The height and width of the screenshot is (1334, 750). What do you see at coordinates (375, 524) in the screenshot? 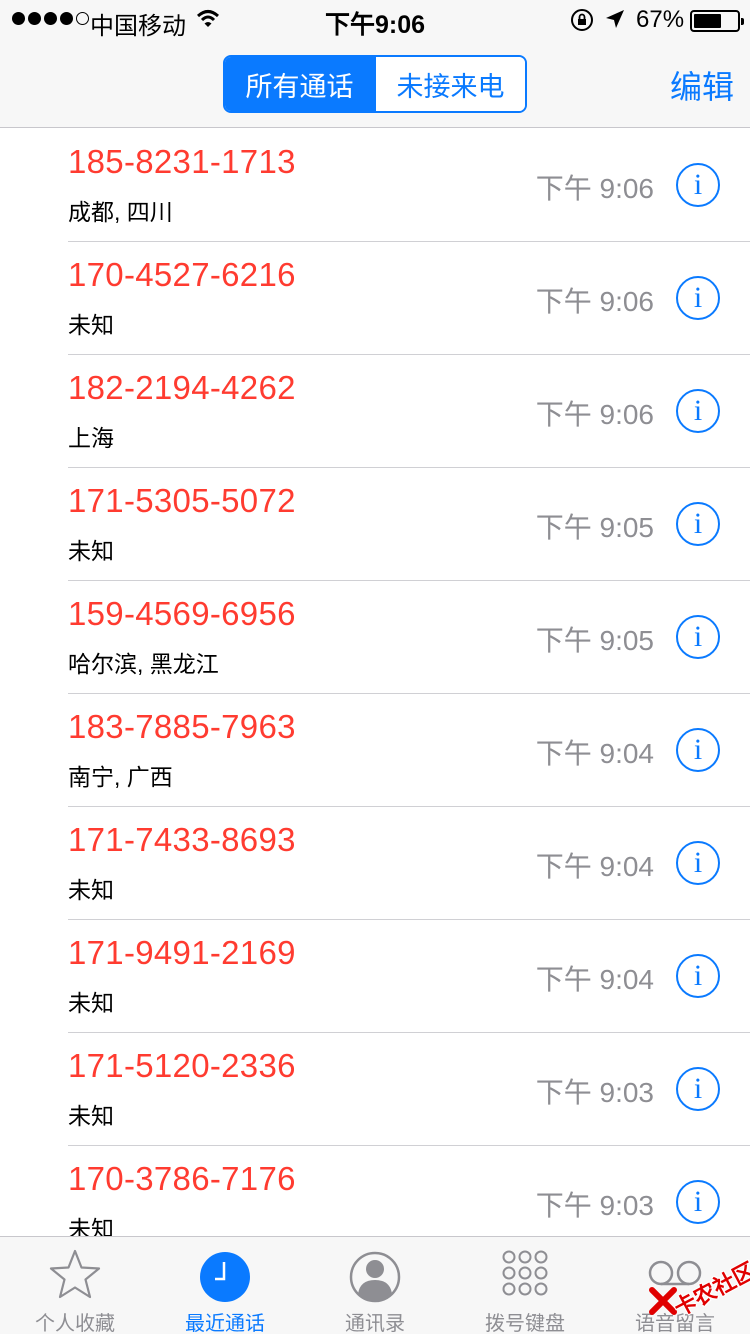
I see `call-row: 171-5305-5072 未知 下午 9:05 i` at bounding box center [375, 524].